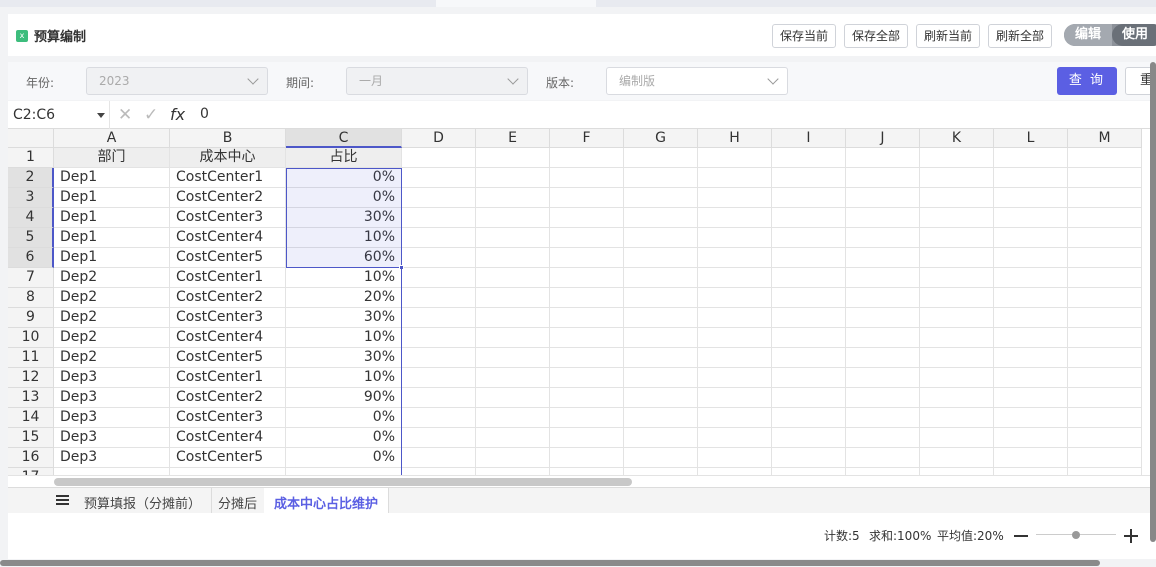 This screenshot has height=567, width=1156. Describe the element at coordinates (587, 238) in the screenshot. I see `cell-f5` at that location.